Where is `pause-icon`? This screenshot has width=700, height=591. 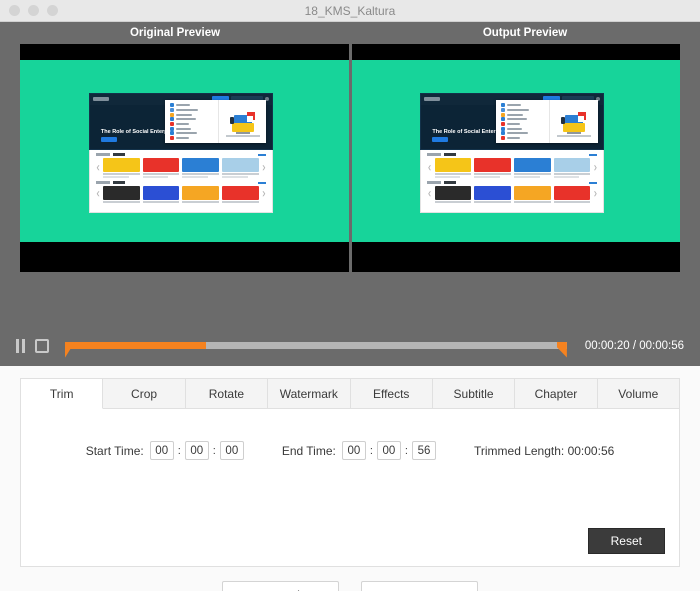
pause-icon is located at coordinates (20, 345).